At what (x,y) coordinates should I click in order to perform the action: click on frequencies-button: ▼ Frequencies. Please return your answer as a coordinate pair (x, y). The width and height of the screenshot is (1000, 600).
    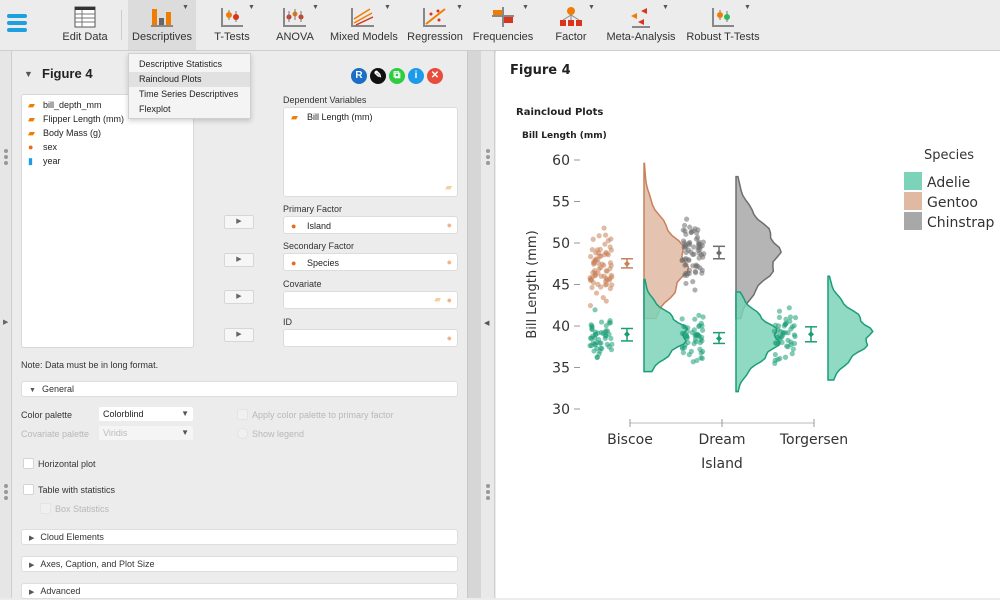
    Looking at the image, I should click on (503, 25).